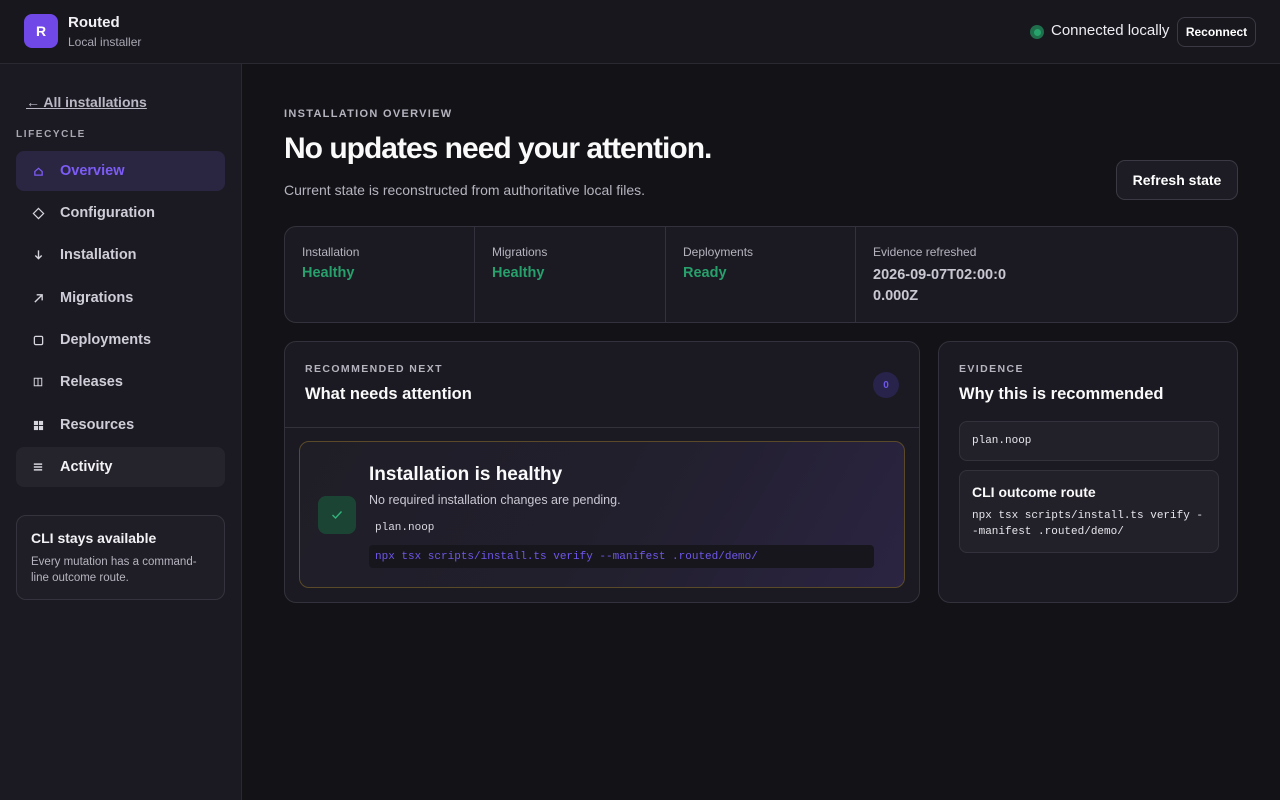 This screenshot has width=1280, height=800. Describe the element at coordinates (98, 255) in the screenshot. I see `sidebar-item-label: Installation` at that location.